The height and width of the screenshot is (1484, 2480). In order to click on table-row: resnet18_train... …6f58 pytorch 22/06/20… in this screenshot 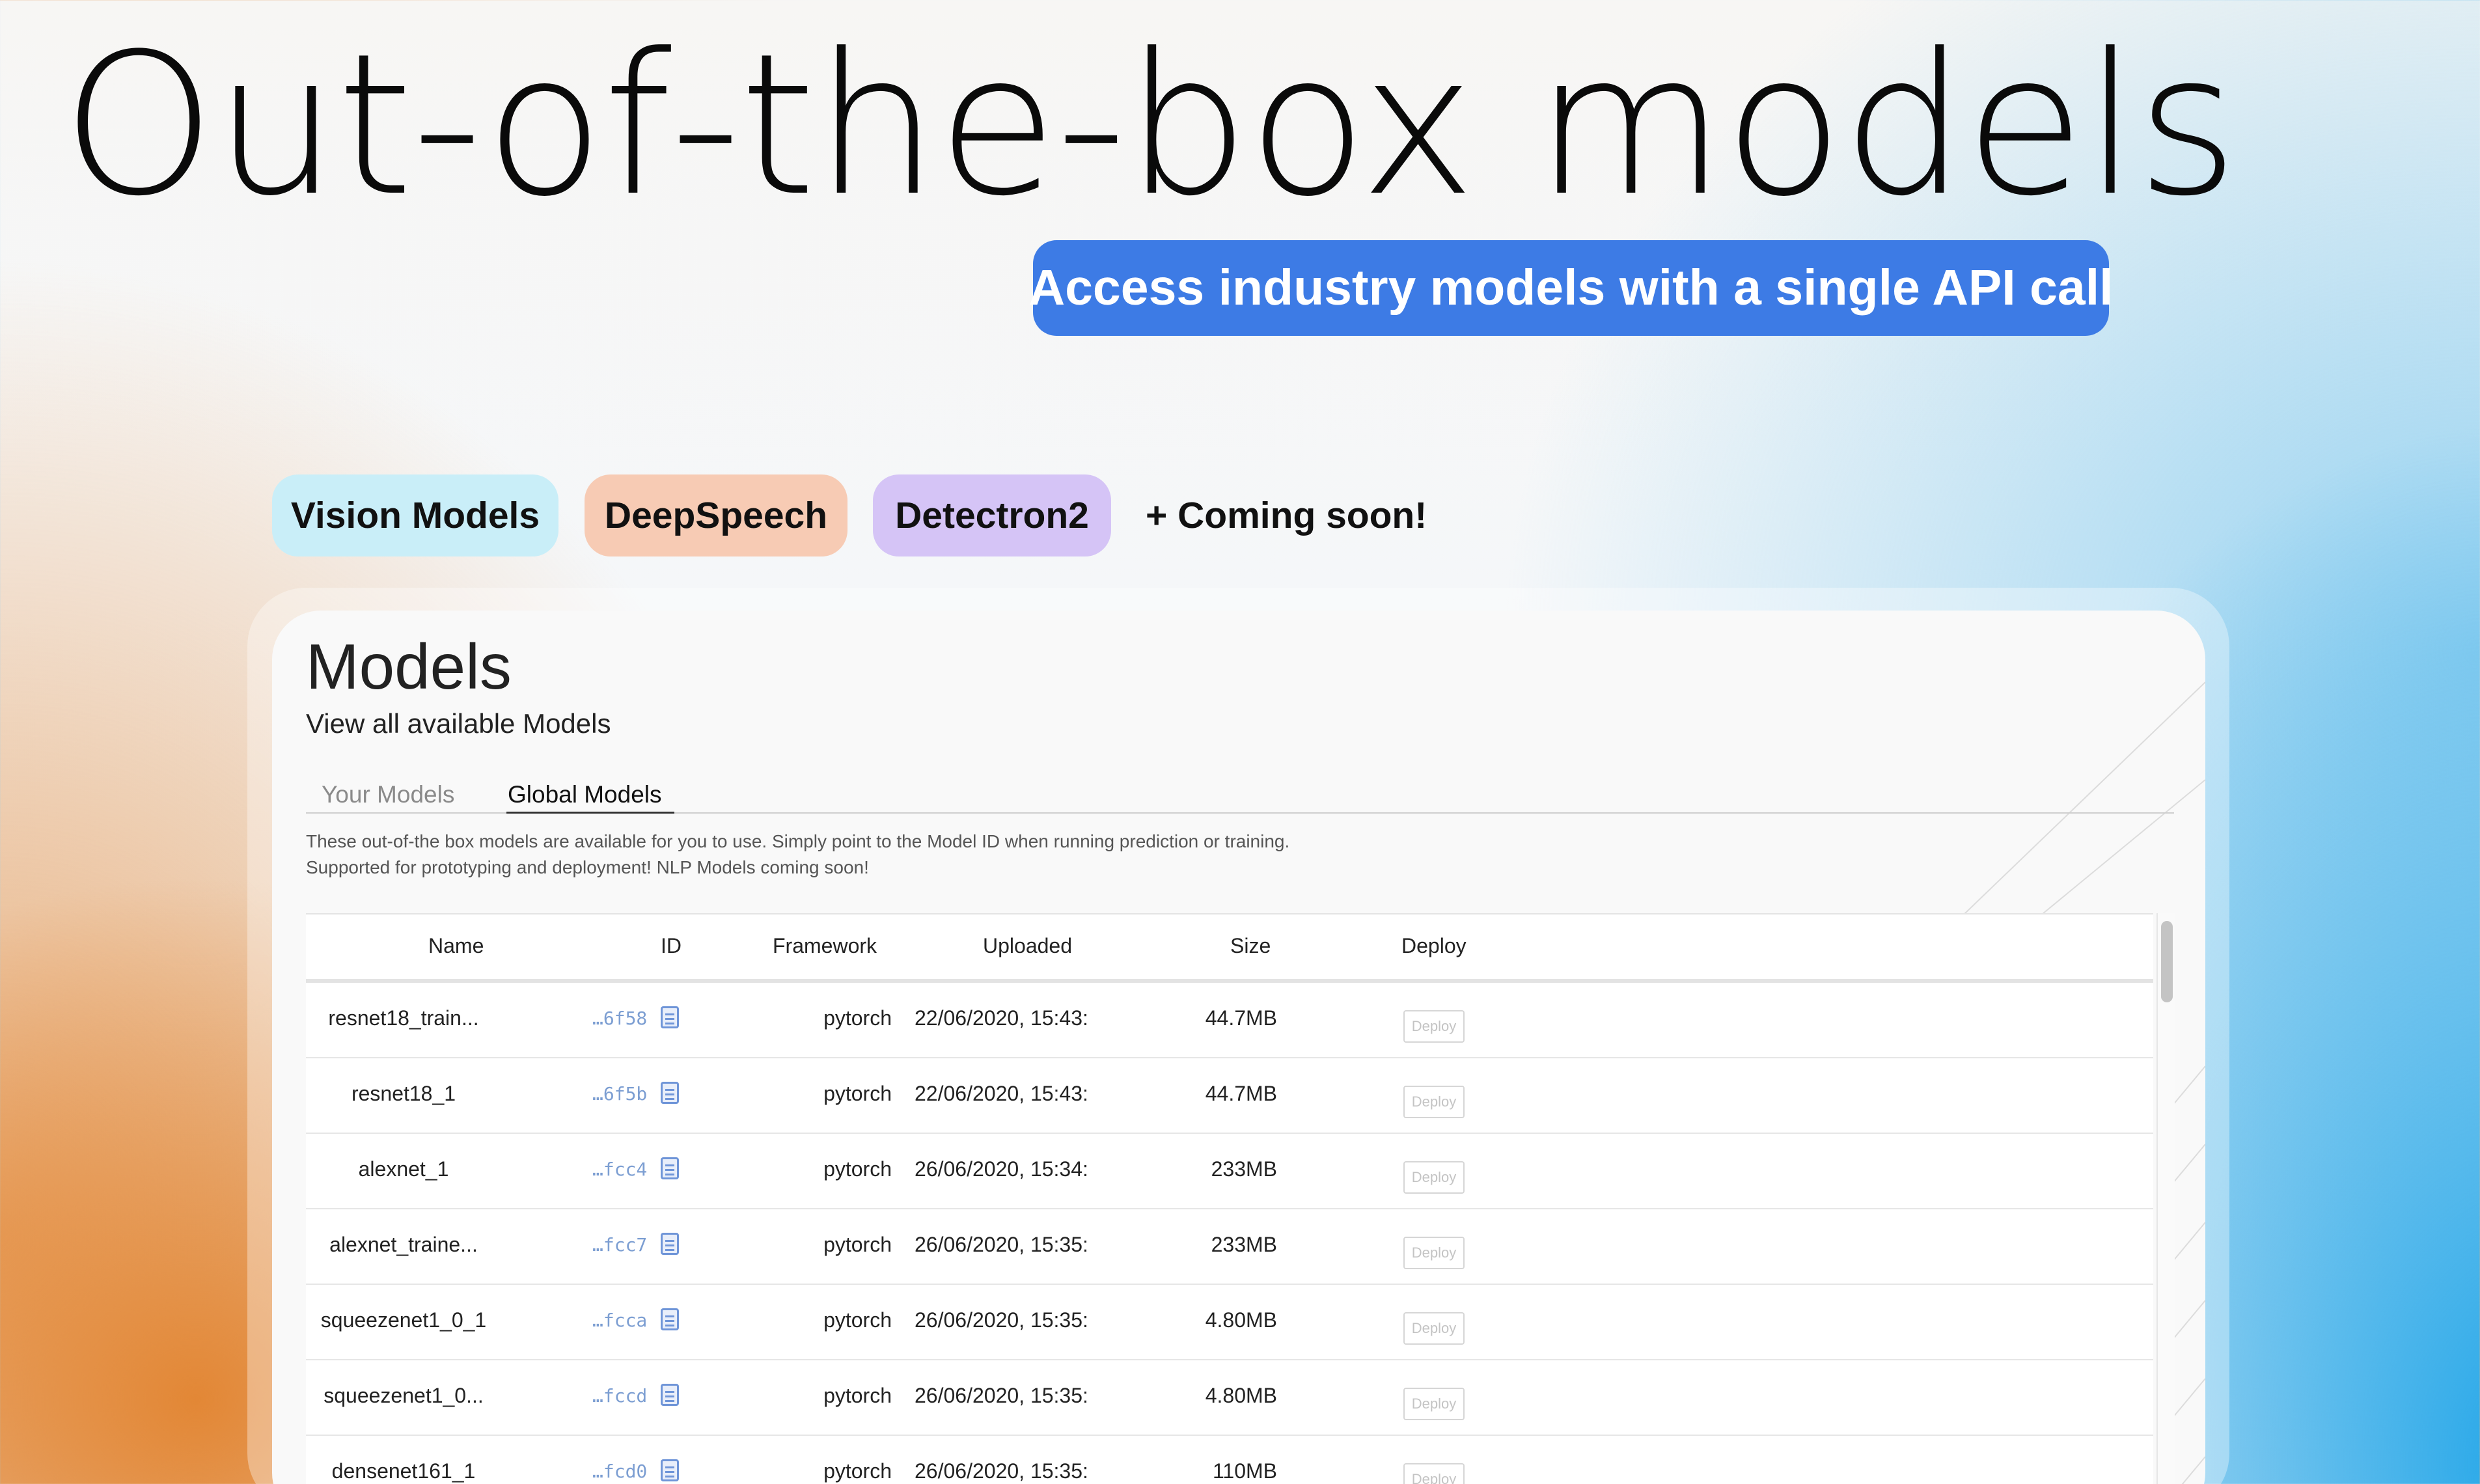, I will do `click(1229, 1020)`.